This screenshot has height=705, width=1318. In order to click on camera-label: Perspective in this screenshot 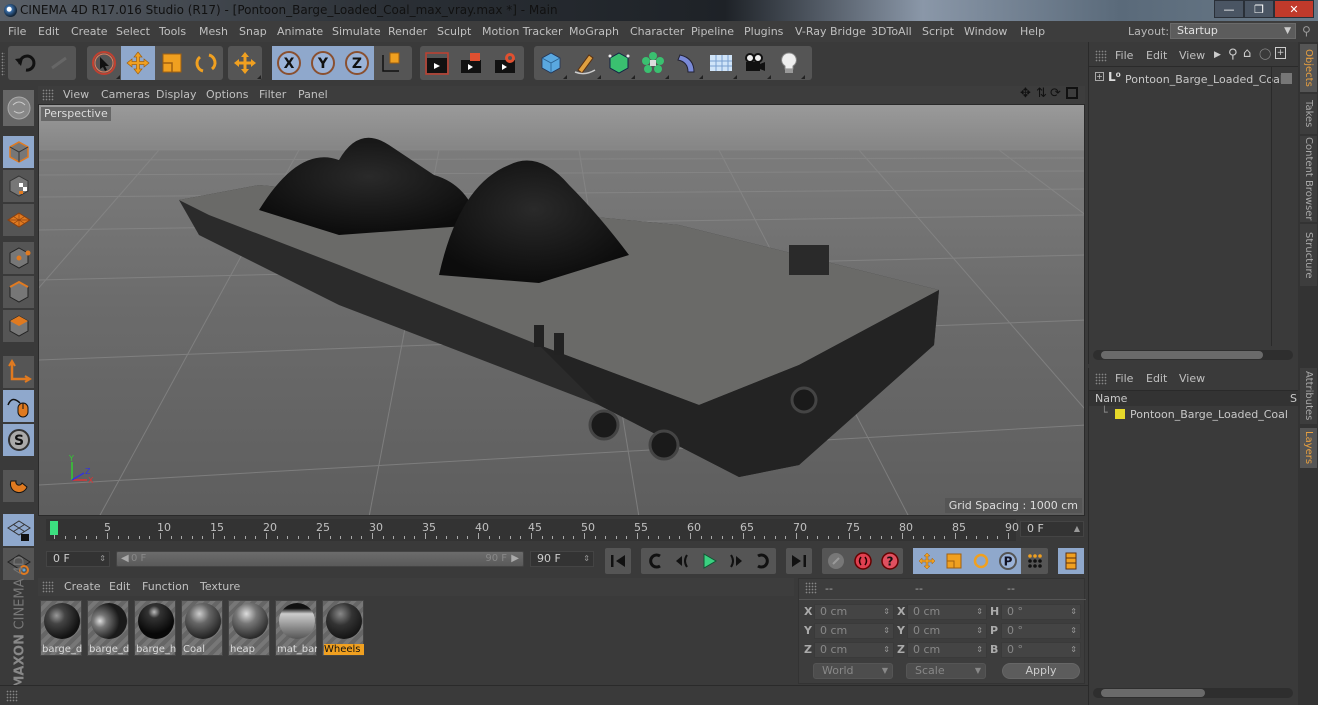, I will do `click(76, 114)`.